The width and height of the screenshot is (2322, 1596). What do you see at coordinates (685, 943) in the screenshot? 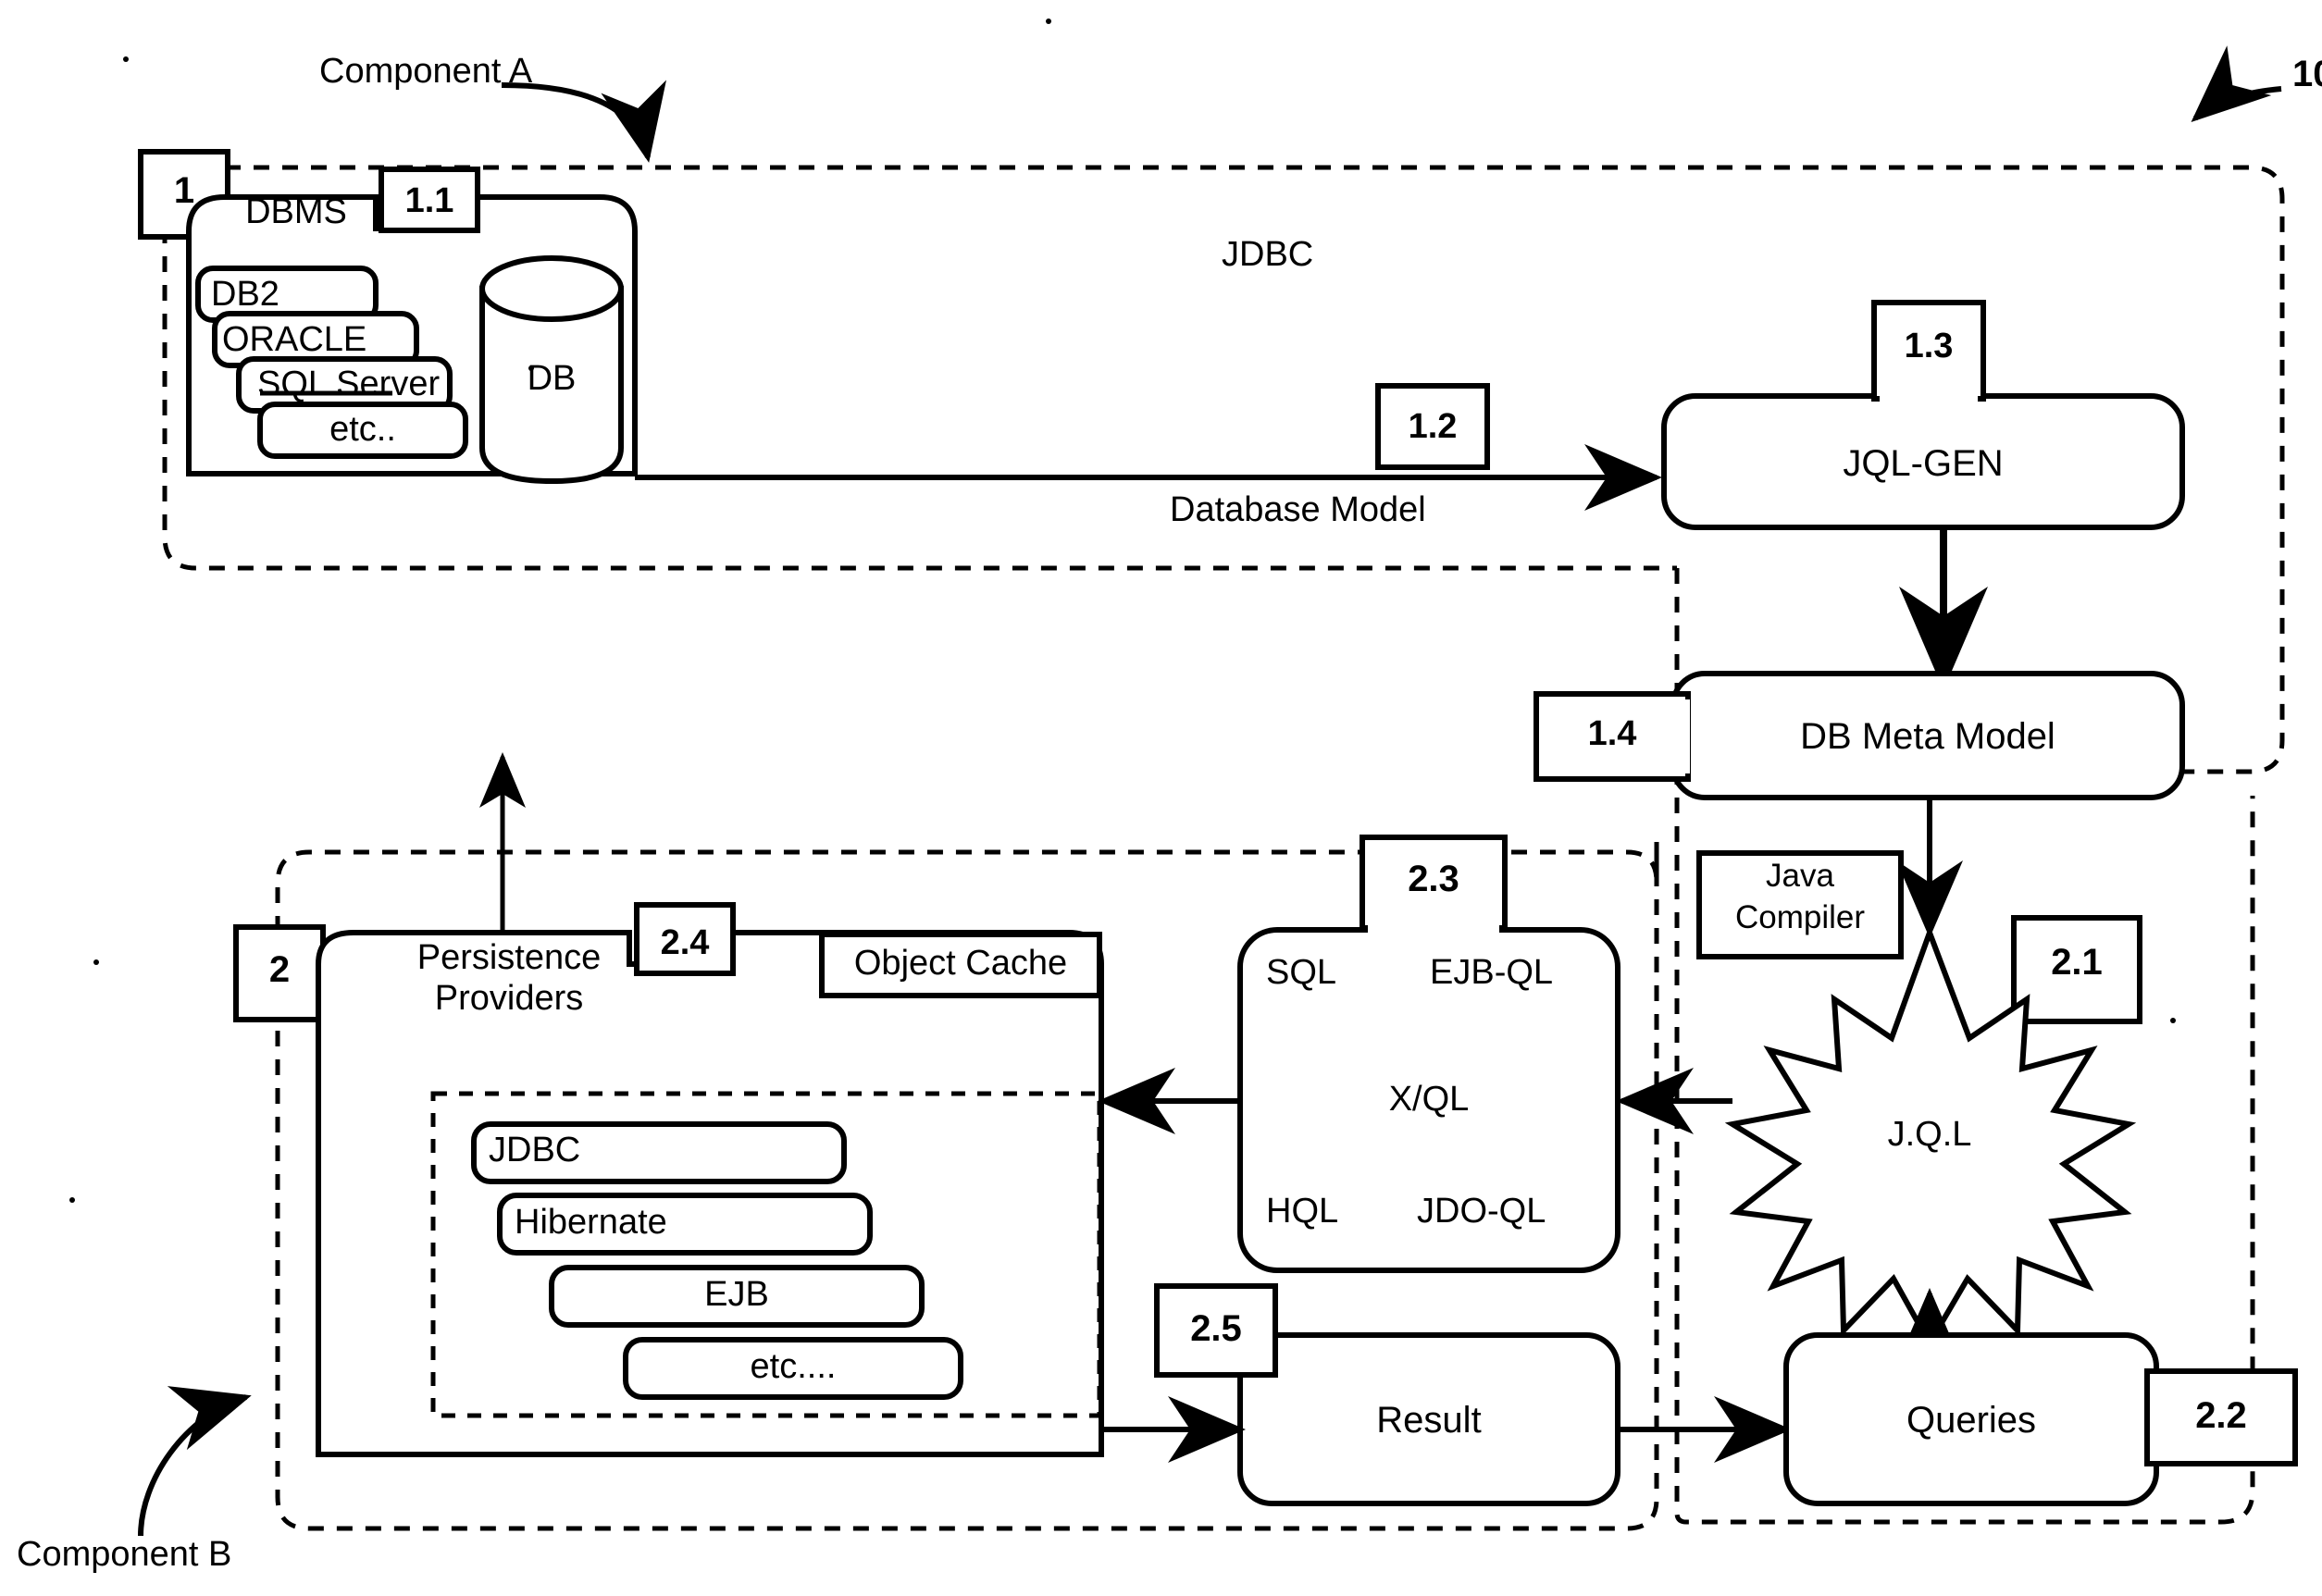
I see `ref-label-2-4: 2.4` at bounding box center [685, 943].